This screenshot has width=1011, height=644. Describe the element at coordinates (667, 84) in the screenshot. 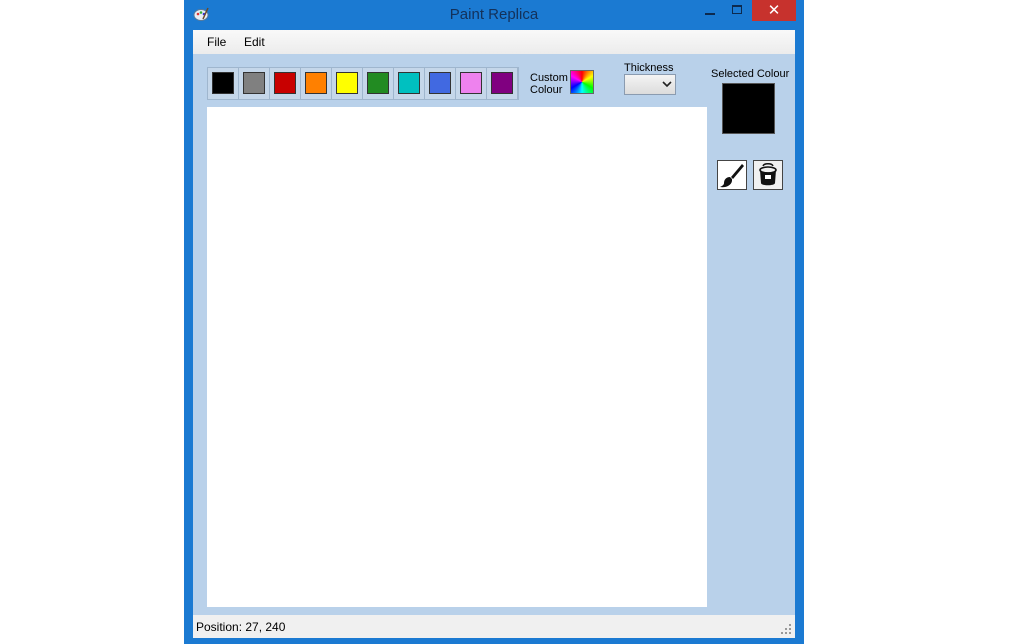

I see `chevron-down-icon` at that location.